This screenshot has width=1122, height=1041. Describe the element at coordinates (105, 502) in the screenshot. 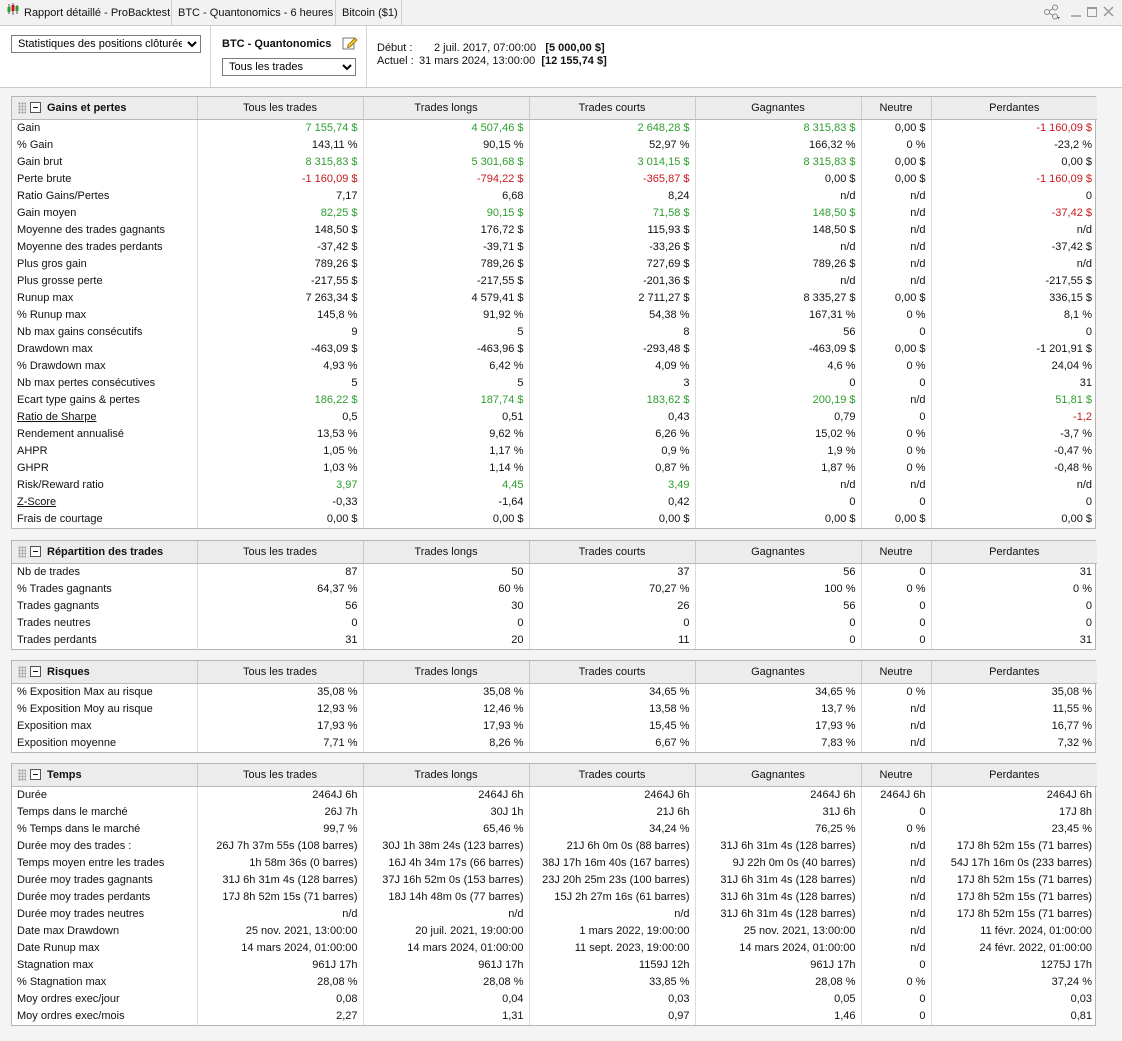

I see `row-label: Z-Score` at that location.